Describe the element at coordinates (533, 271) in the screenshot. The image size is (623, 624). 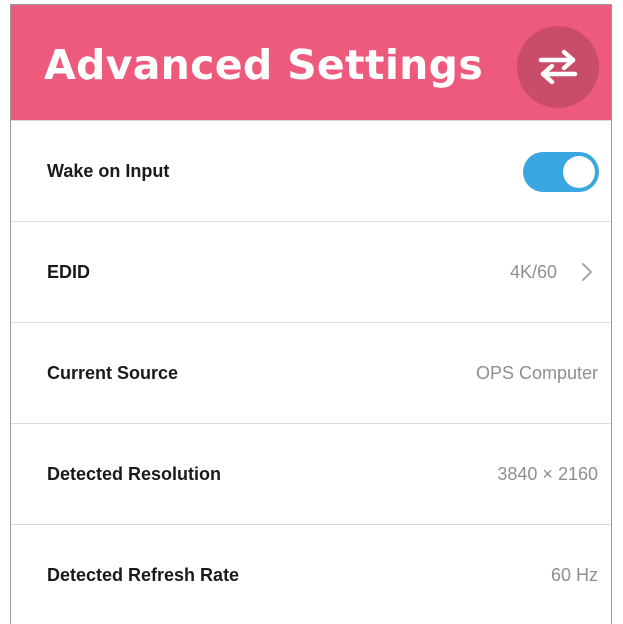
I see `setting-value: 4K/60` at that location.